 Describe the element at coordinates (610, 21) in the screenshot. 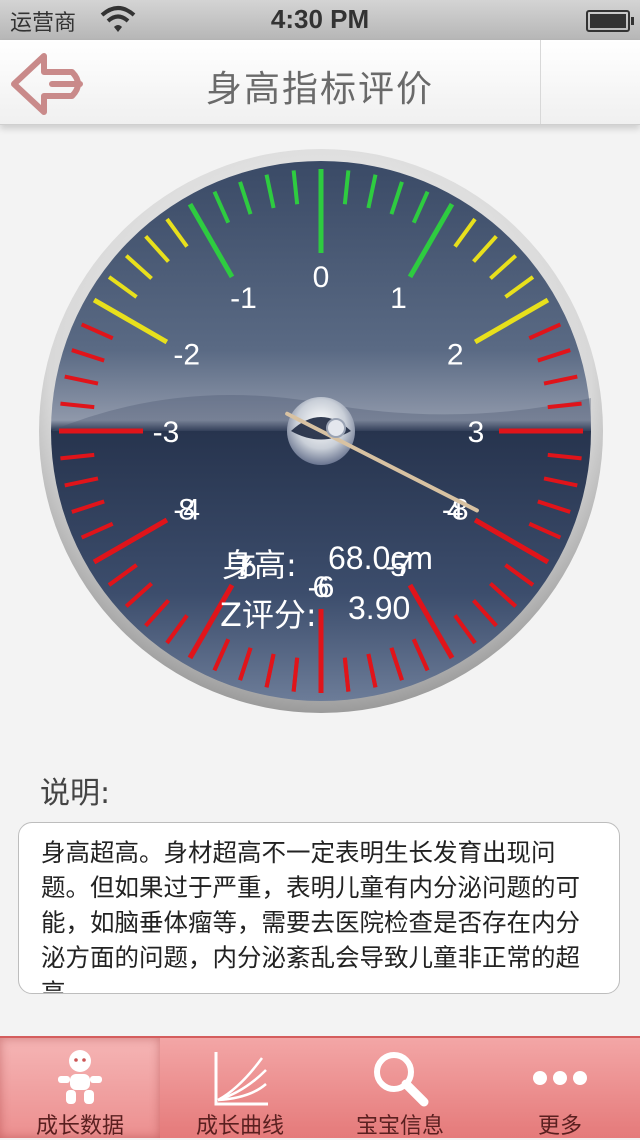

I see `battery-icon` at that location.